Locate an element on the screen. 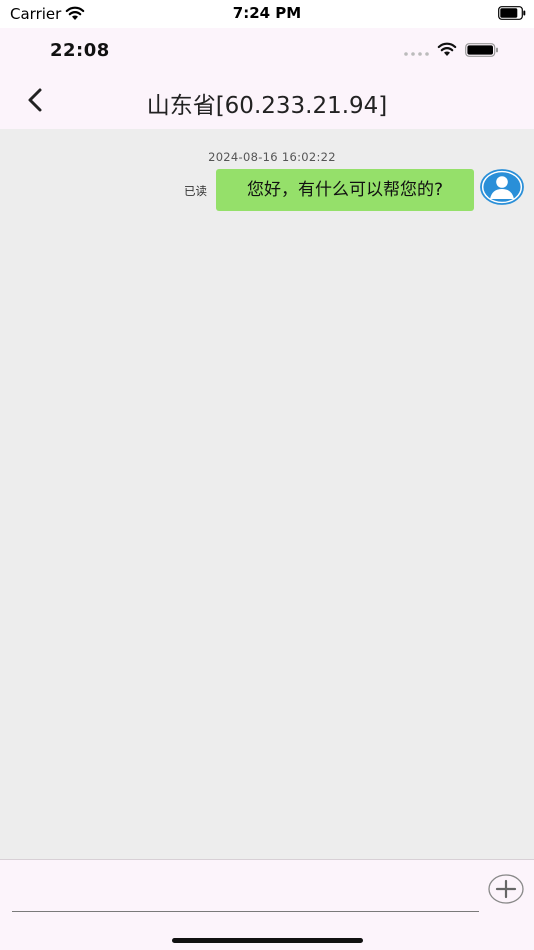 The width and height of the screenshot is (534, 950). signal-dots-icon is located at coordinates (416, 54).